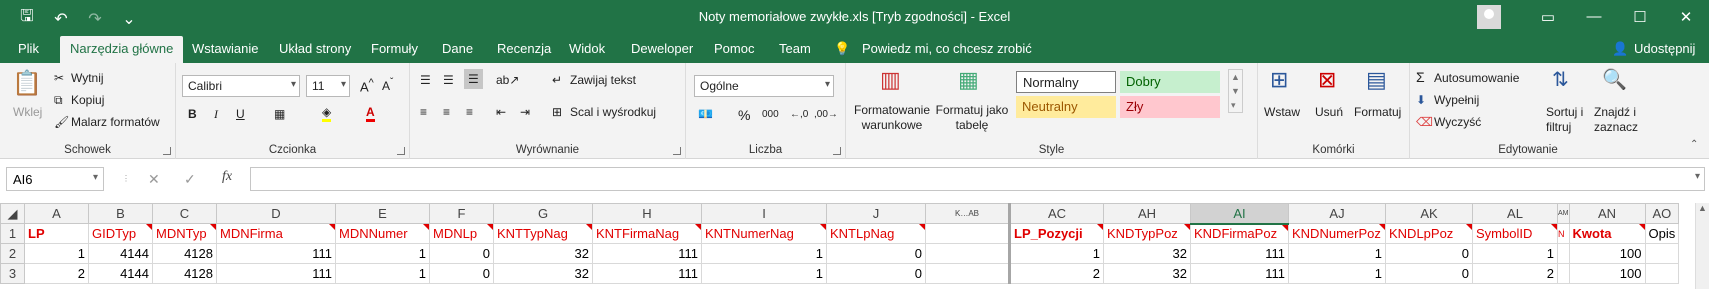 The image size is (1709, 289). Describe the element at coordinates (1147, 233) in the screenshot. I see `header-cell: KNDTypPoz` at that location.